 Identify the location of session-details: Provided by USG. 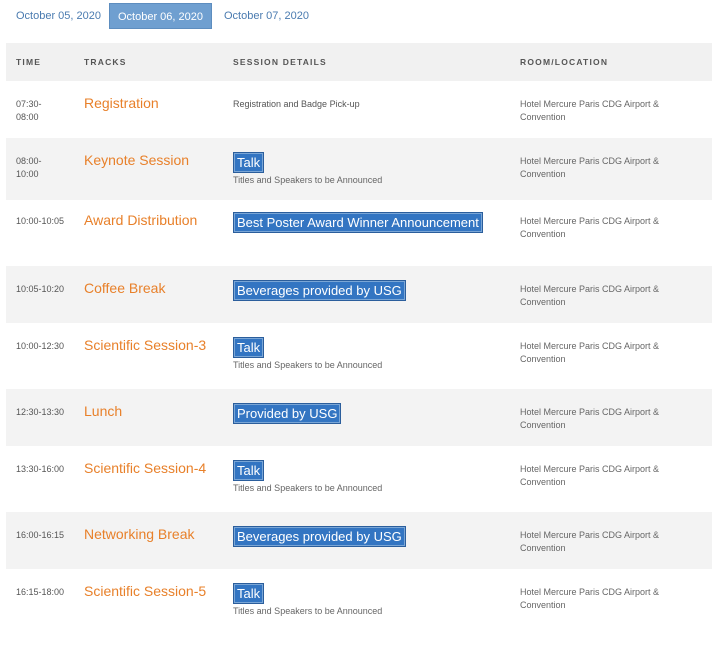
(373, 413).